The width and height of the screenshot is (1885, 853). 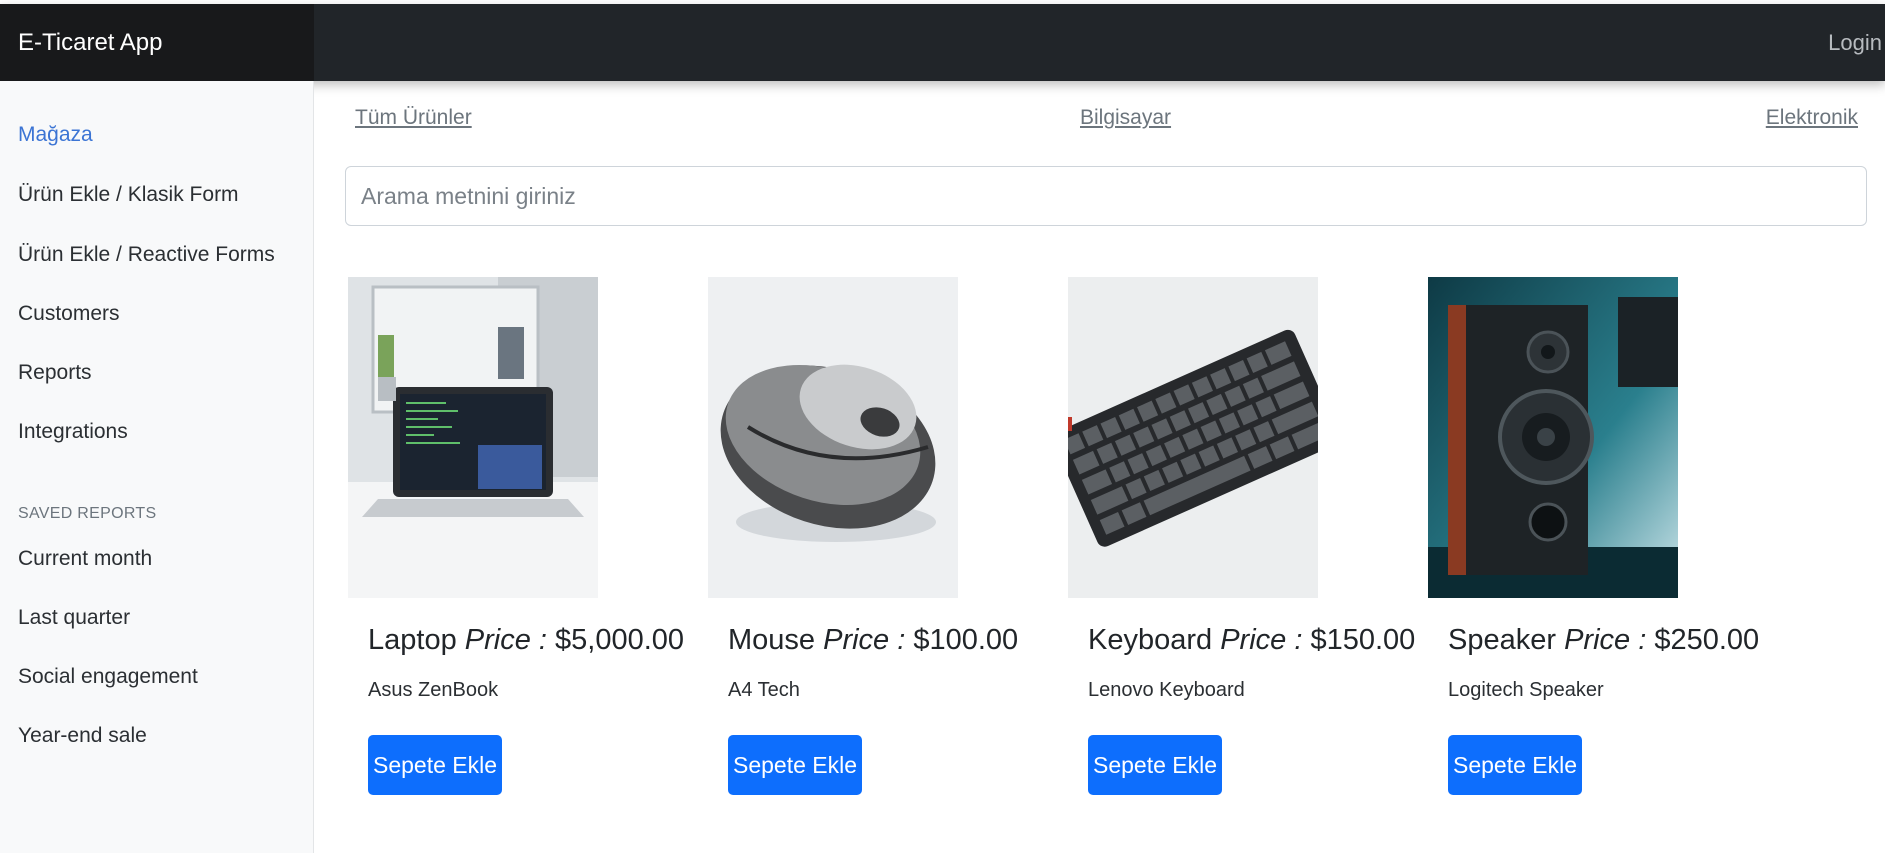 I want to click on sidebar-item-store: Mağaza, so click(x=55, y=135).